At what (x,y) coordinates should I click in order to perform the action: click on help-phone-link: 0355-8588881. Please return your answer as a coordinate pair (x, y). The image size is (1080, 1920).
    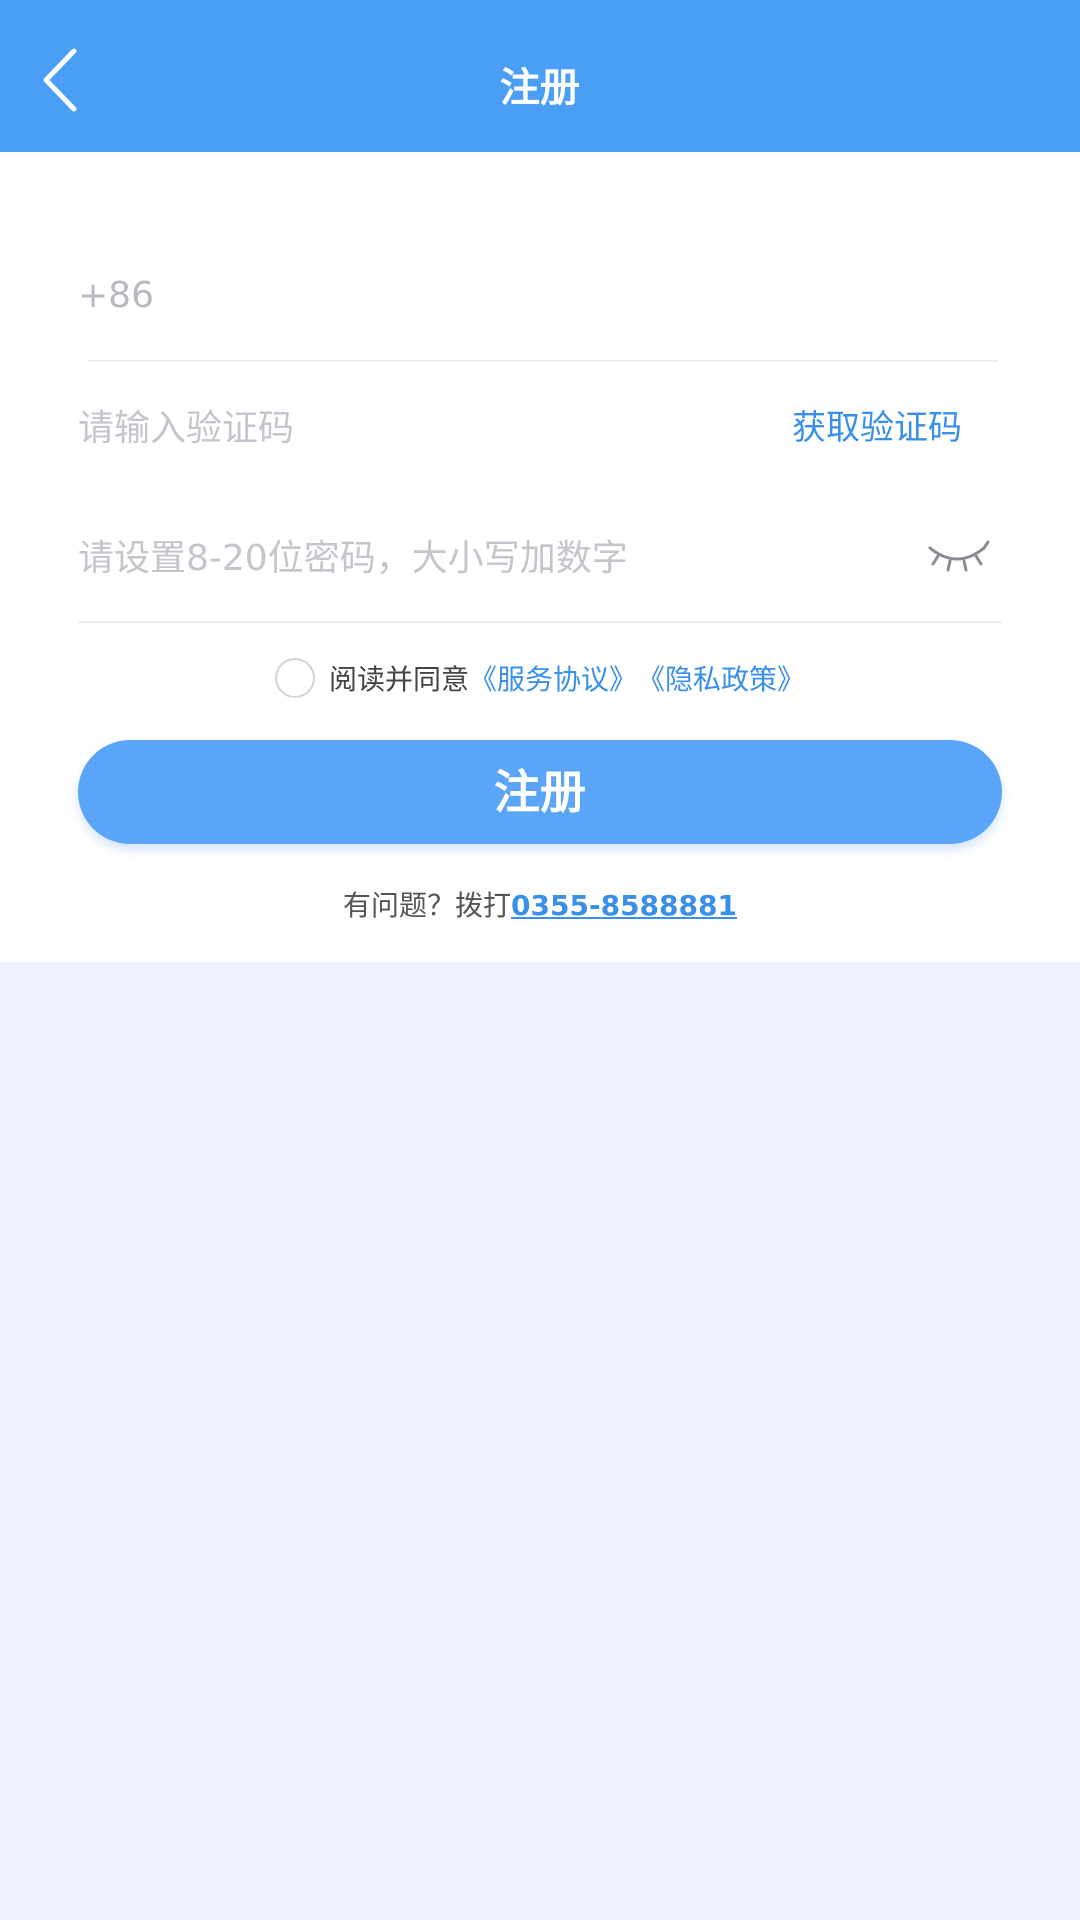
    Looking at the image, I should click on (624, 905).